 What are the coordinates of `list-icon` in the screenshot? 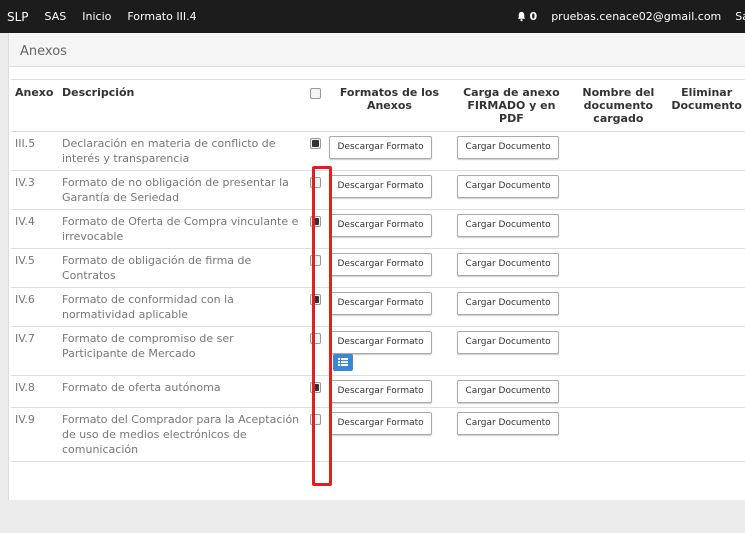 It's located at (343, 362).